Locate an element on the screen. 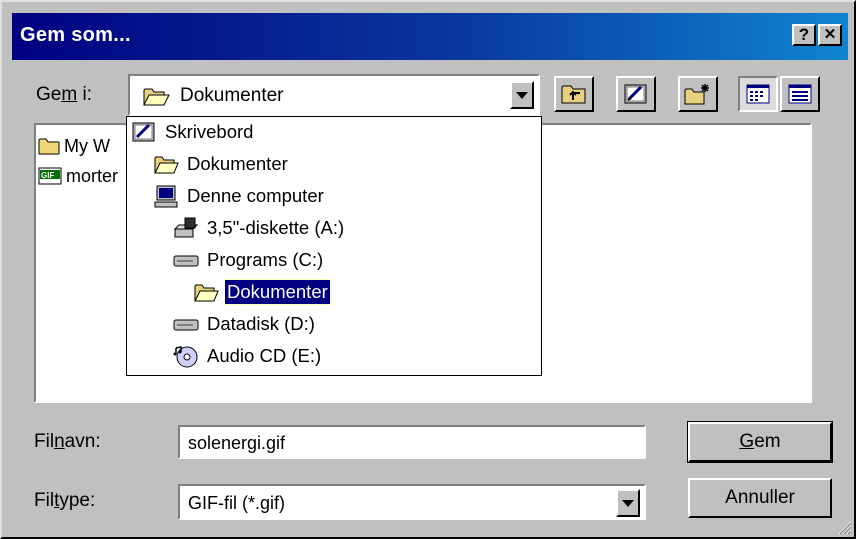  dropdown-item-drive-c: Programs (C:) is located at coordinates (249, 260).